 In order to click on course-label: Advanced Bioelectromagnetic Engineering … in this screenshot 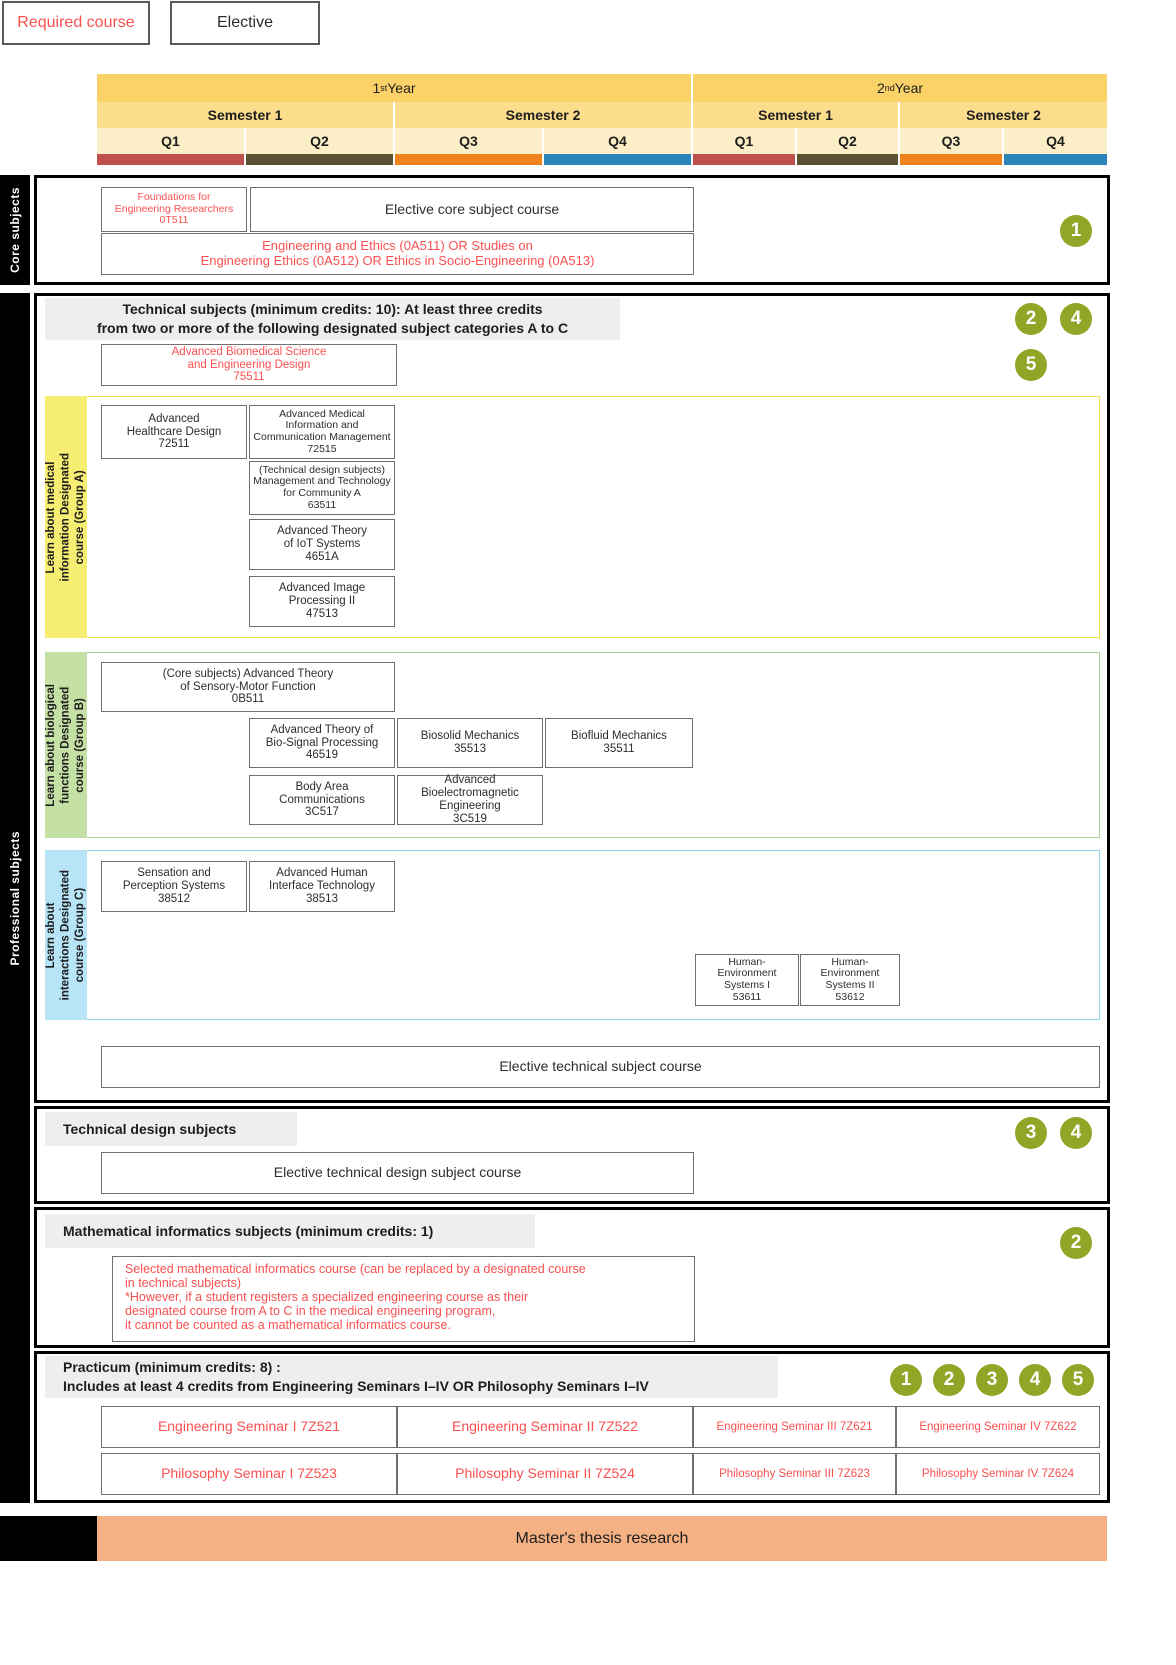, I will do `click(470, 799)`.